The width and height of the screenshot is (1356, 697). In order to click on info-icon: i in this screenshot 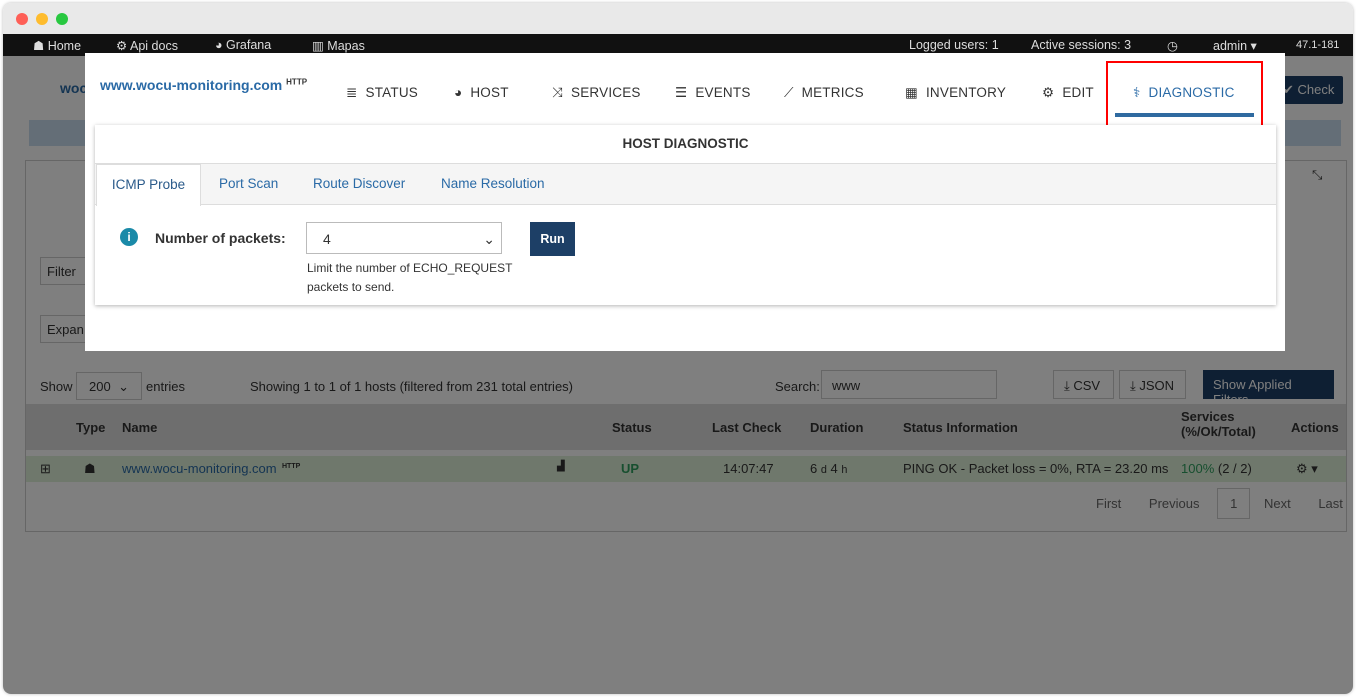, I will do `click(129, 237)`.